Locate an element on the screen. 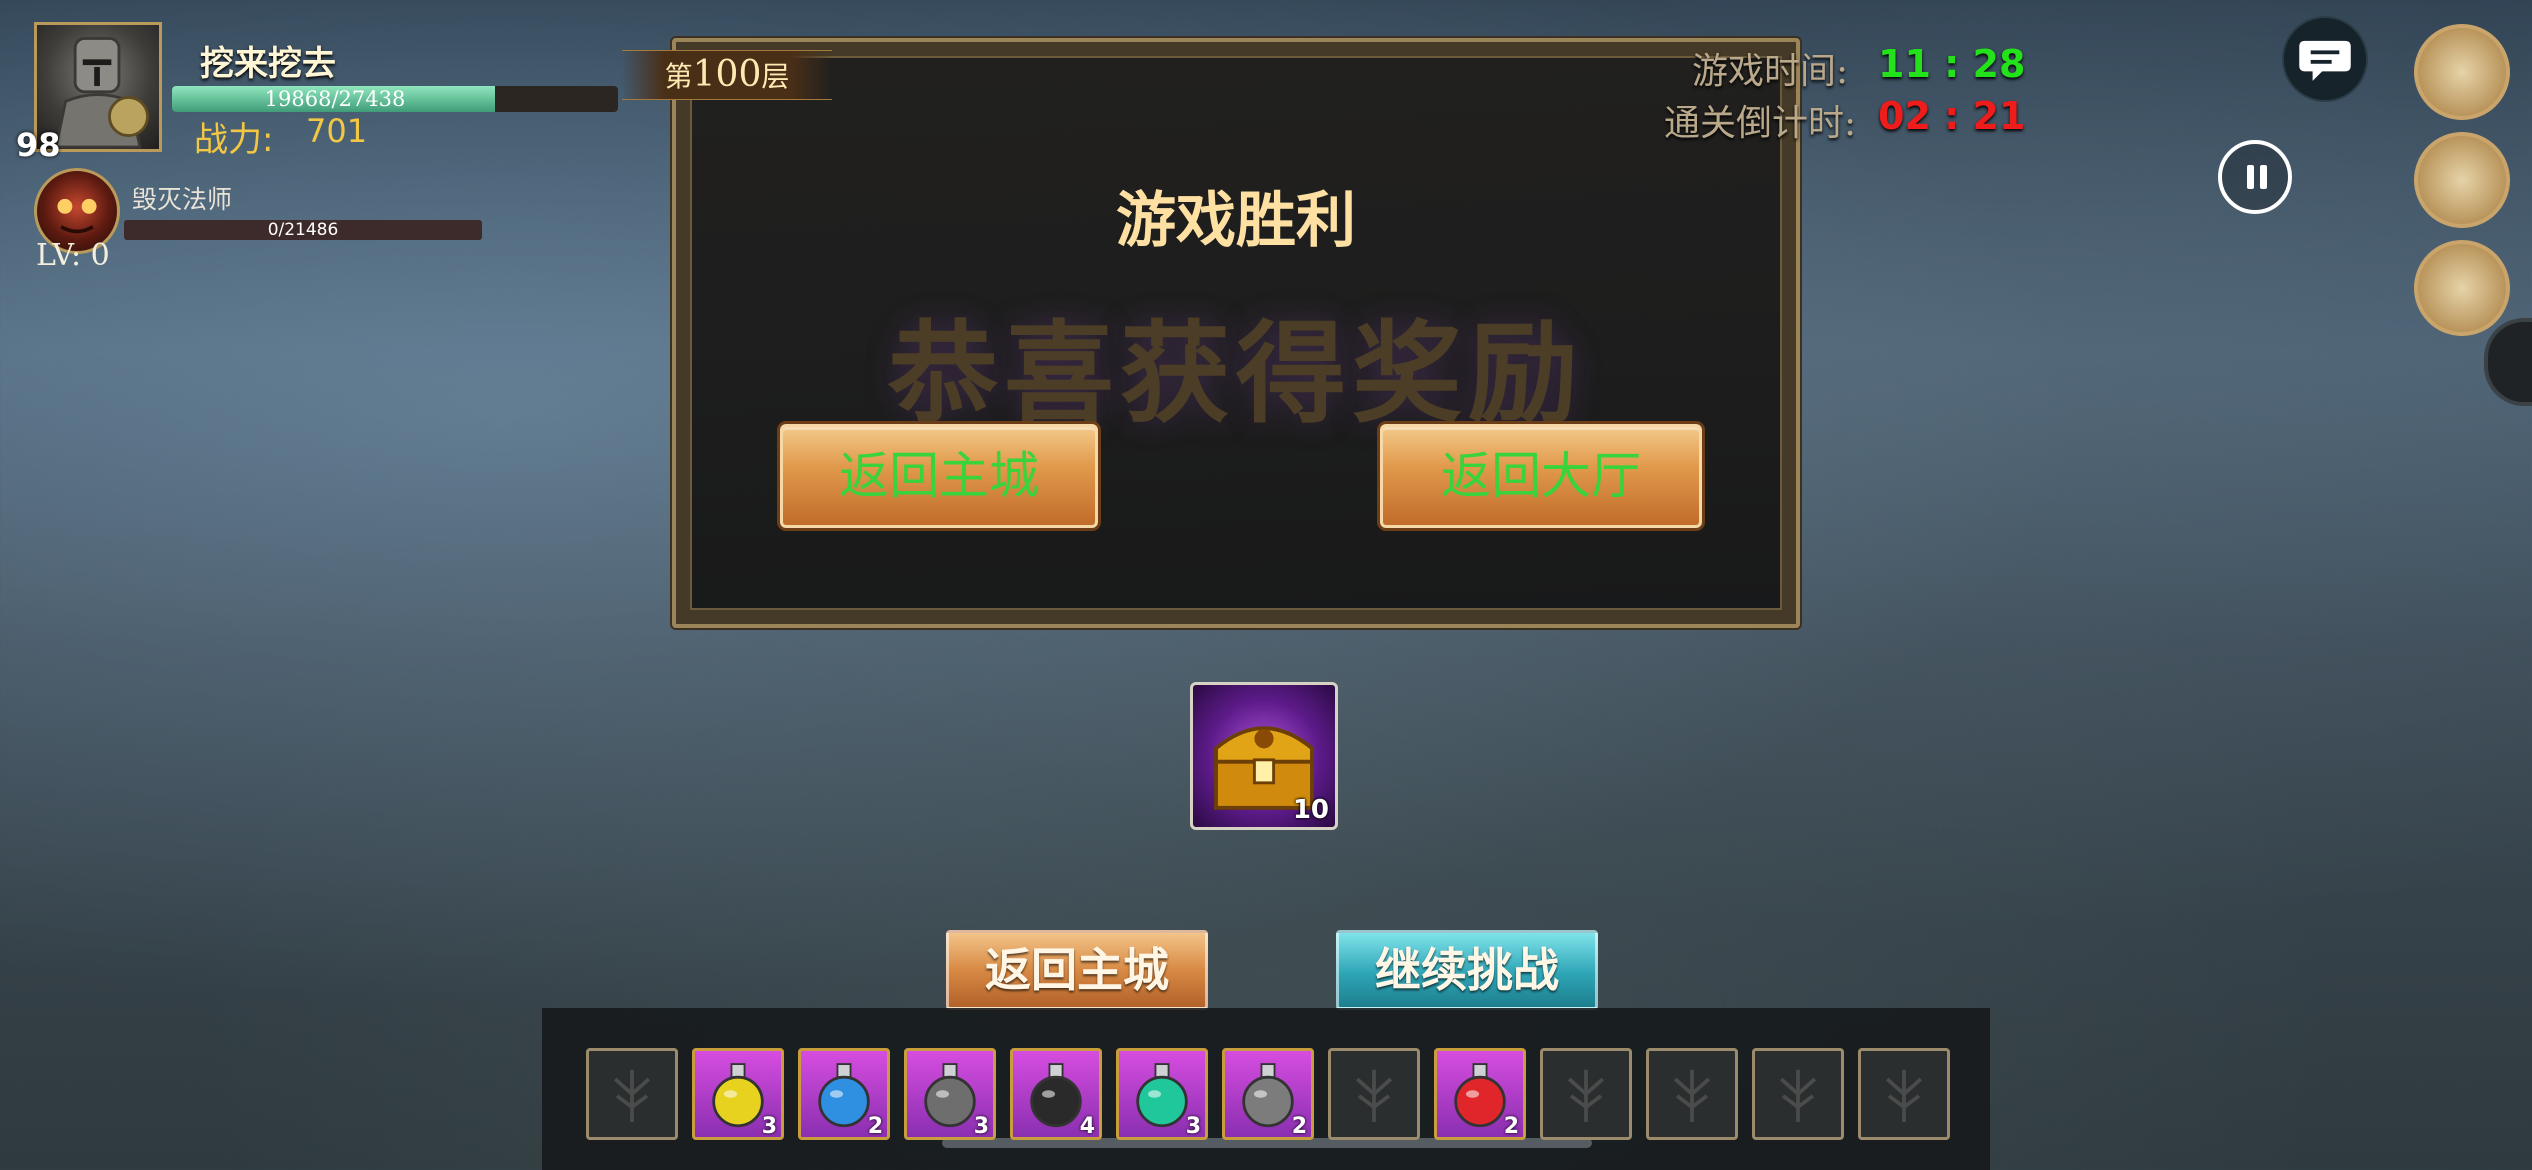 The height and width of the screenshot is (1170, 2532). floor-tag: 第100层 is located at coordinates (727, 75).